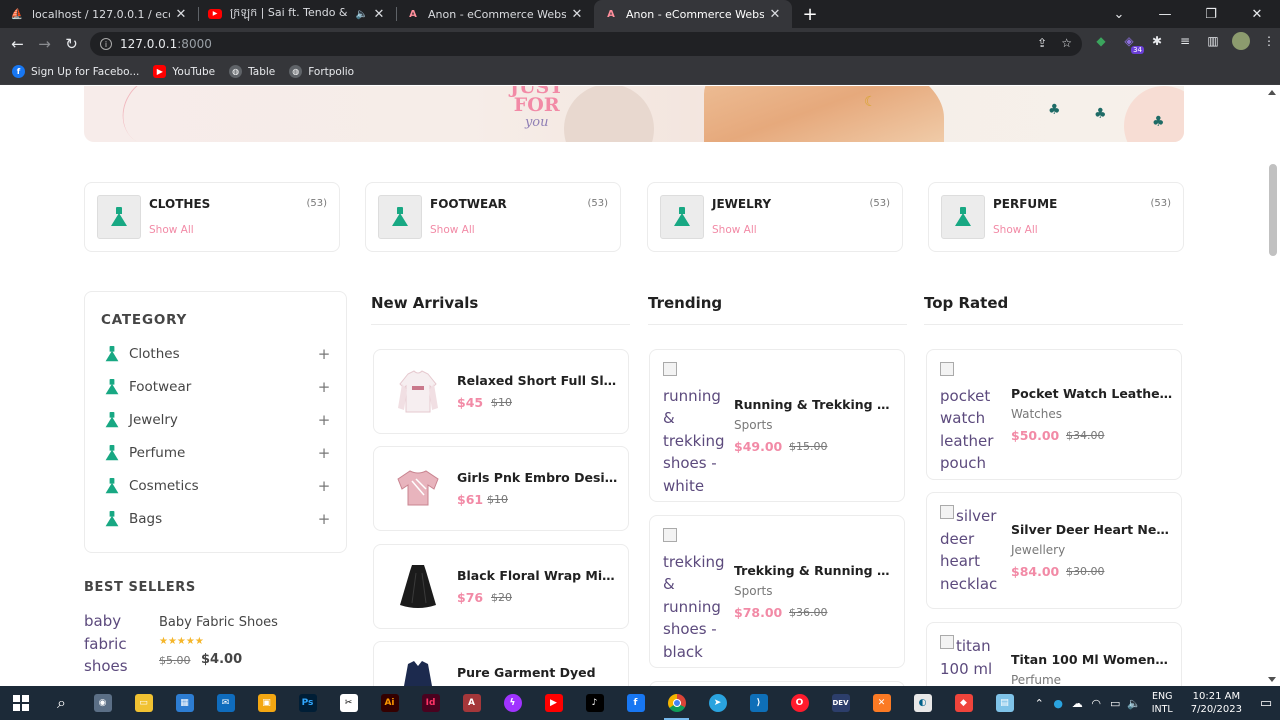 This screenshot has height=720, width=1280. I want to click on sidebar-item-clothes: Clothes +, so click(217, 354).